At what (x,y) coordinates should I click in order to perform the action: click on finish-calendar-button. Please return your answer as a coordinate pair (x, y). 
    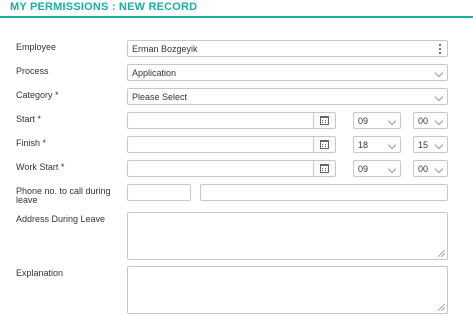
    Looking at the image, I should click on (323, 144).